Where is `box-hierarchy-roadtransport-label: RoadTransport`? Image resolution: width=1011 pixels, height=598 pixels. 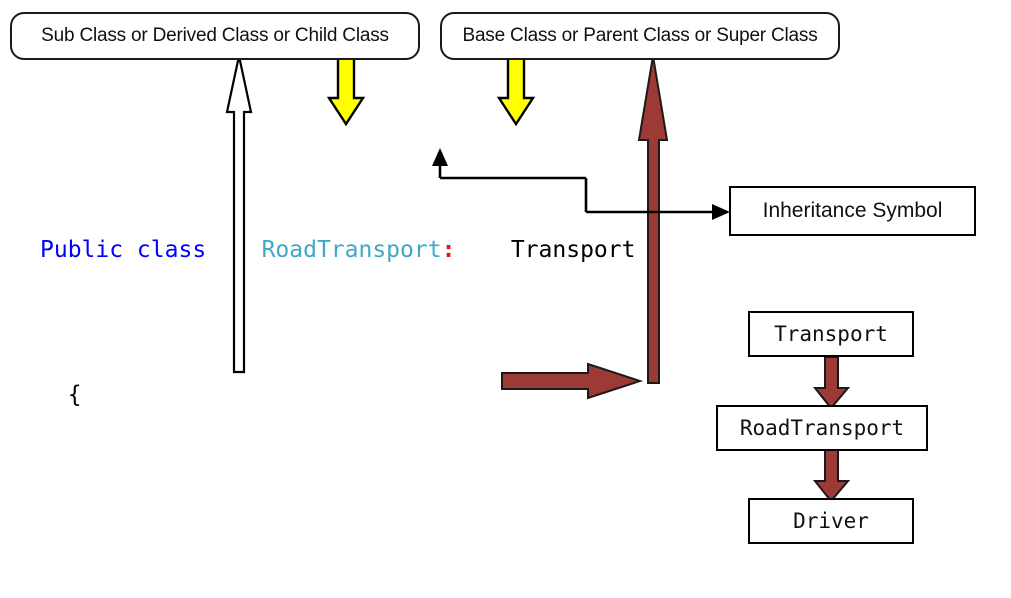
box-hierarchy-roadtransport-label: RoadTransport is located at coordinates (822, 428).